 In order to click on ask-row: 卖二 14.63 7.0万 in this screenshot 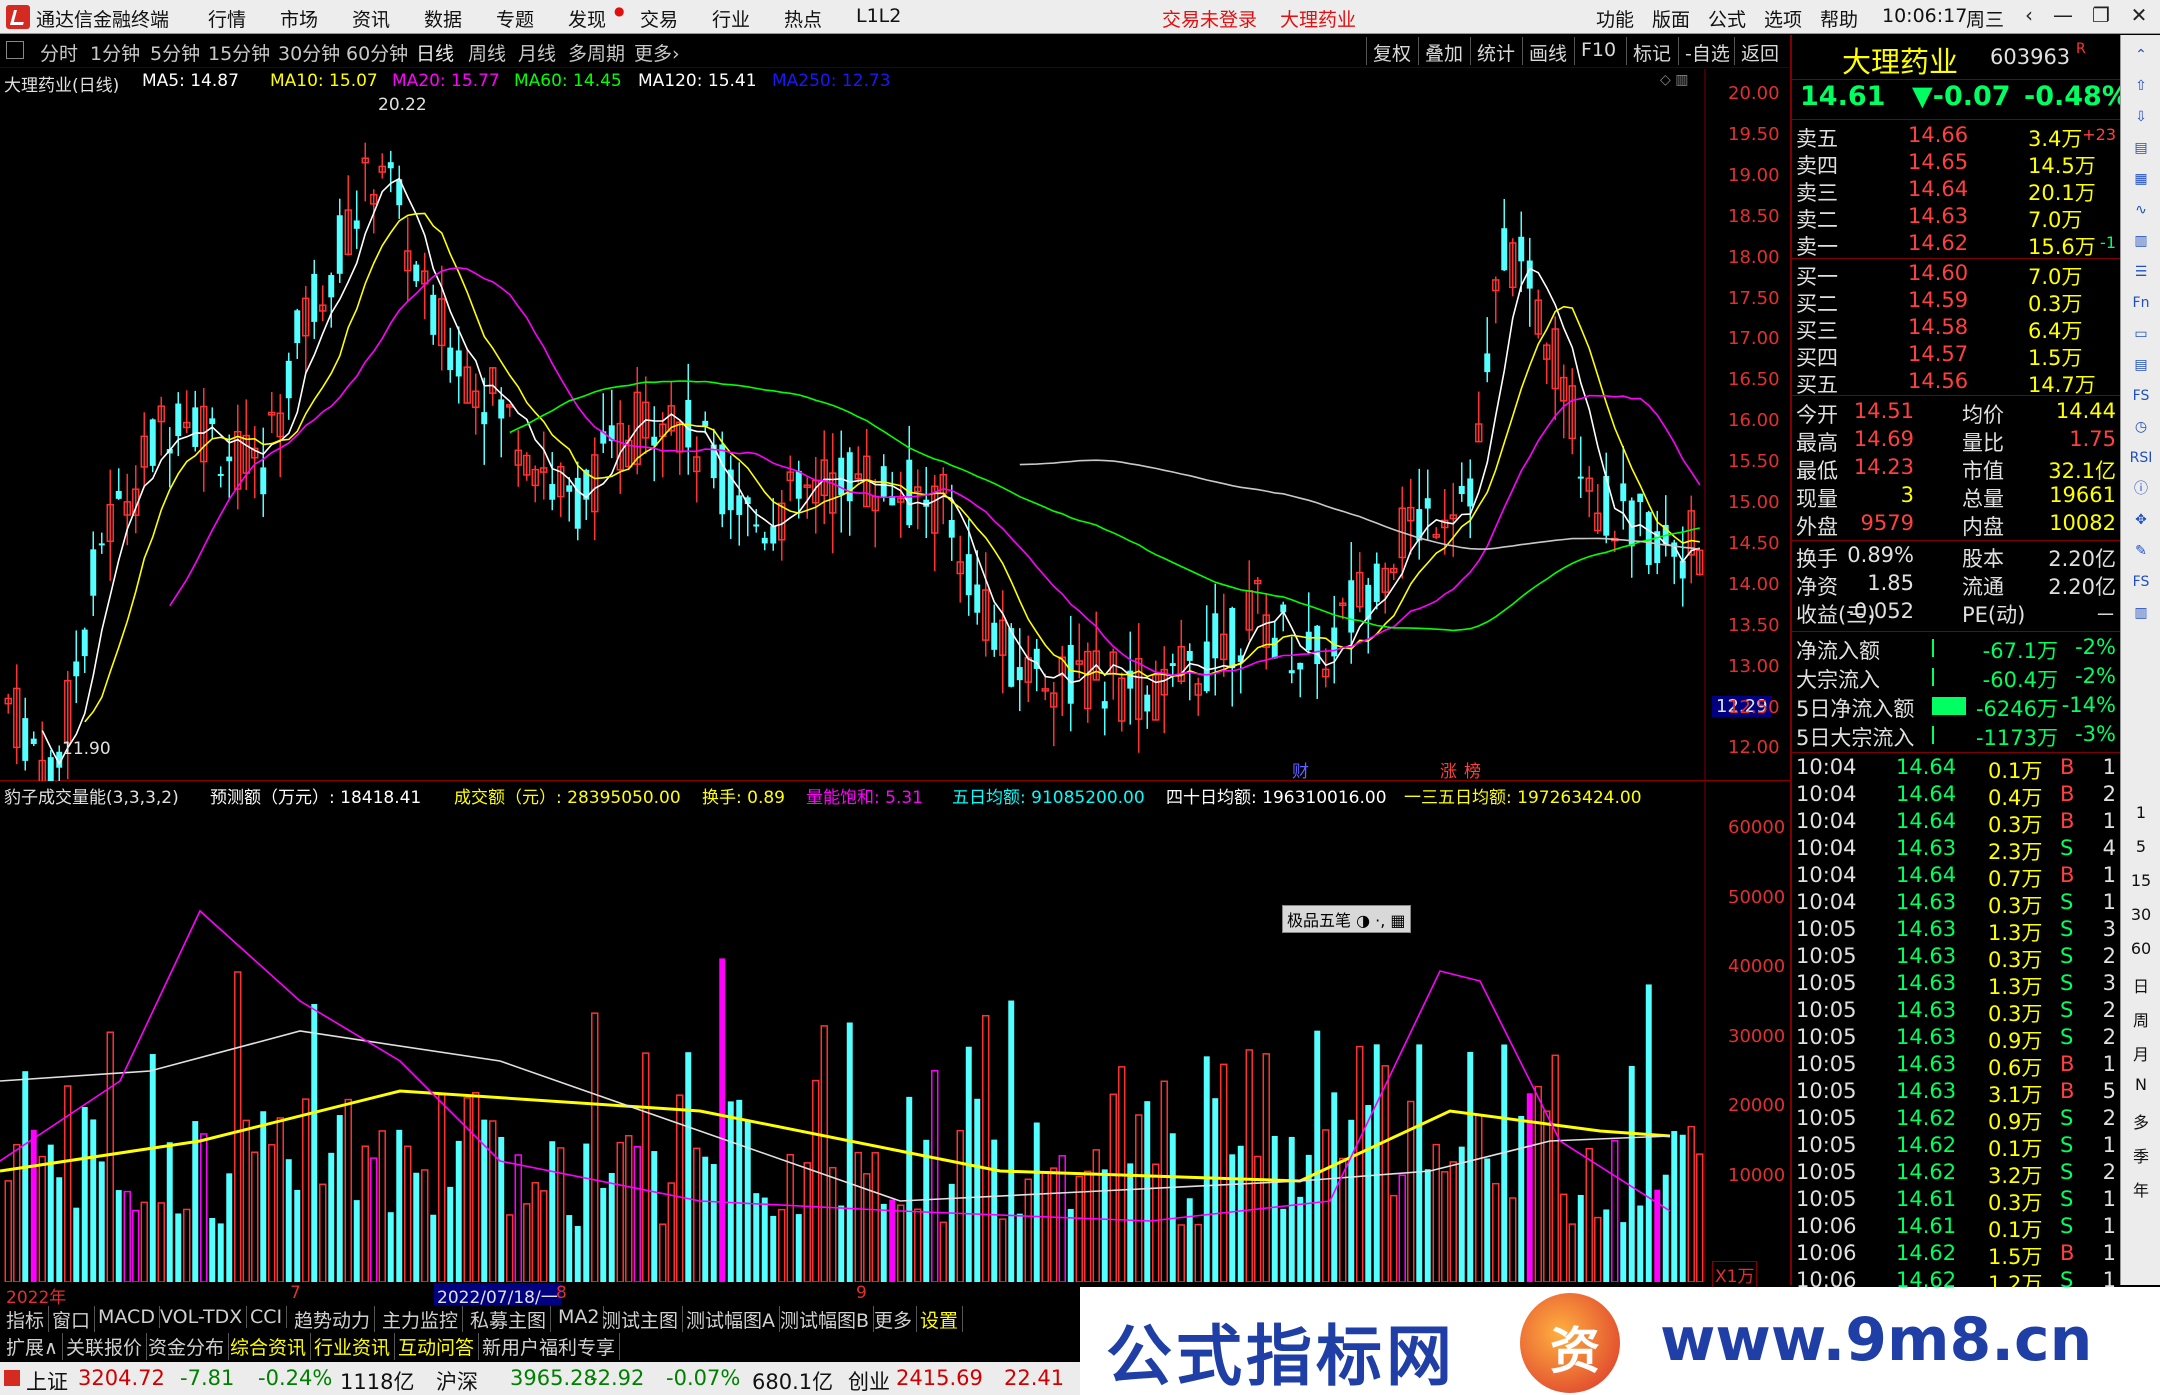, I will do `click(1956, 218)`.